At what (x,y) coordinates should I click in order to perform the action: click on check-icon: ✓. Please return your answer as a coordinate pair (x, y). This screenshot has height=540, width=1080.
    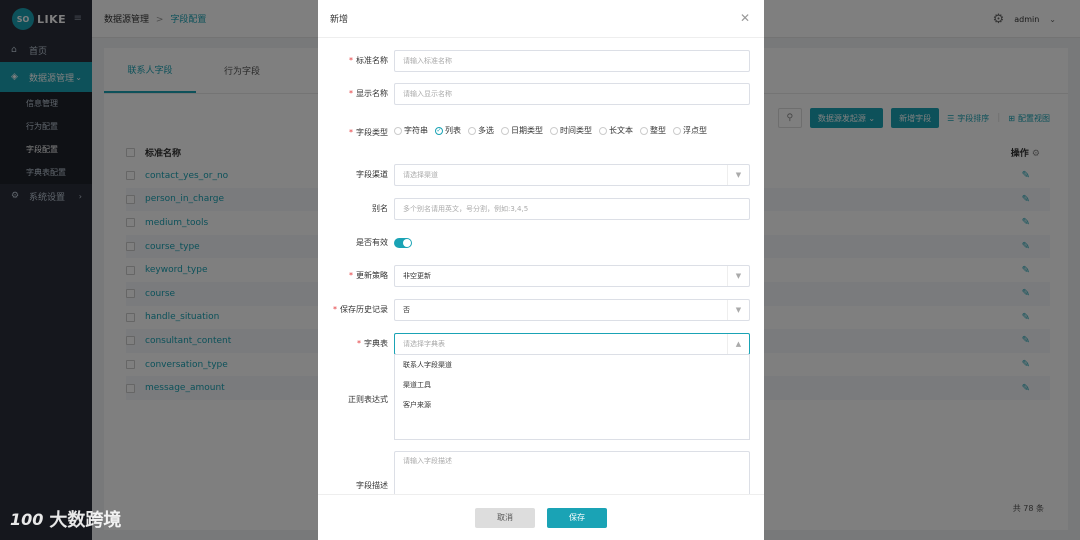
    Looking at the image, I should click on (439, 130).